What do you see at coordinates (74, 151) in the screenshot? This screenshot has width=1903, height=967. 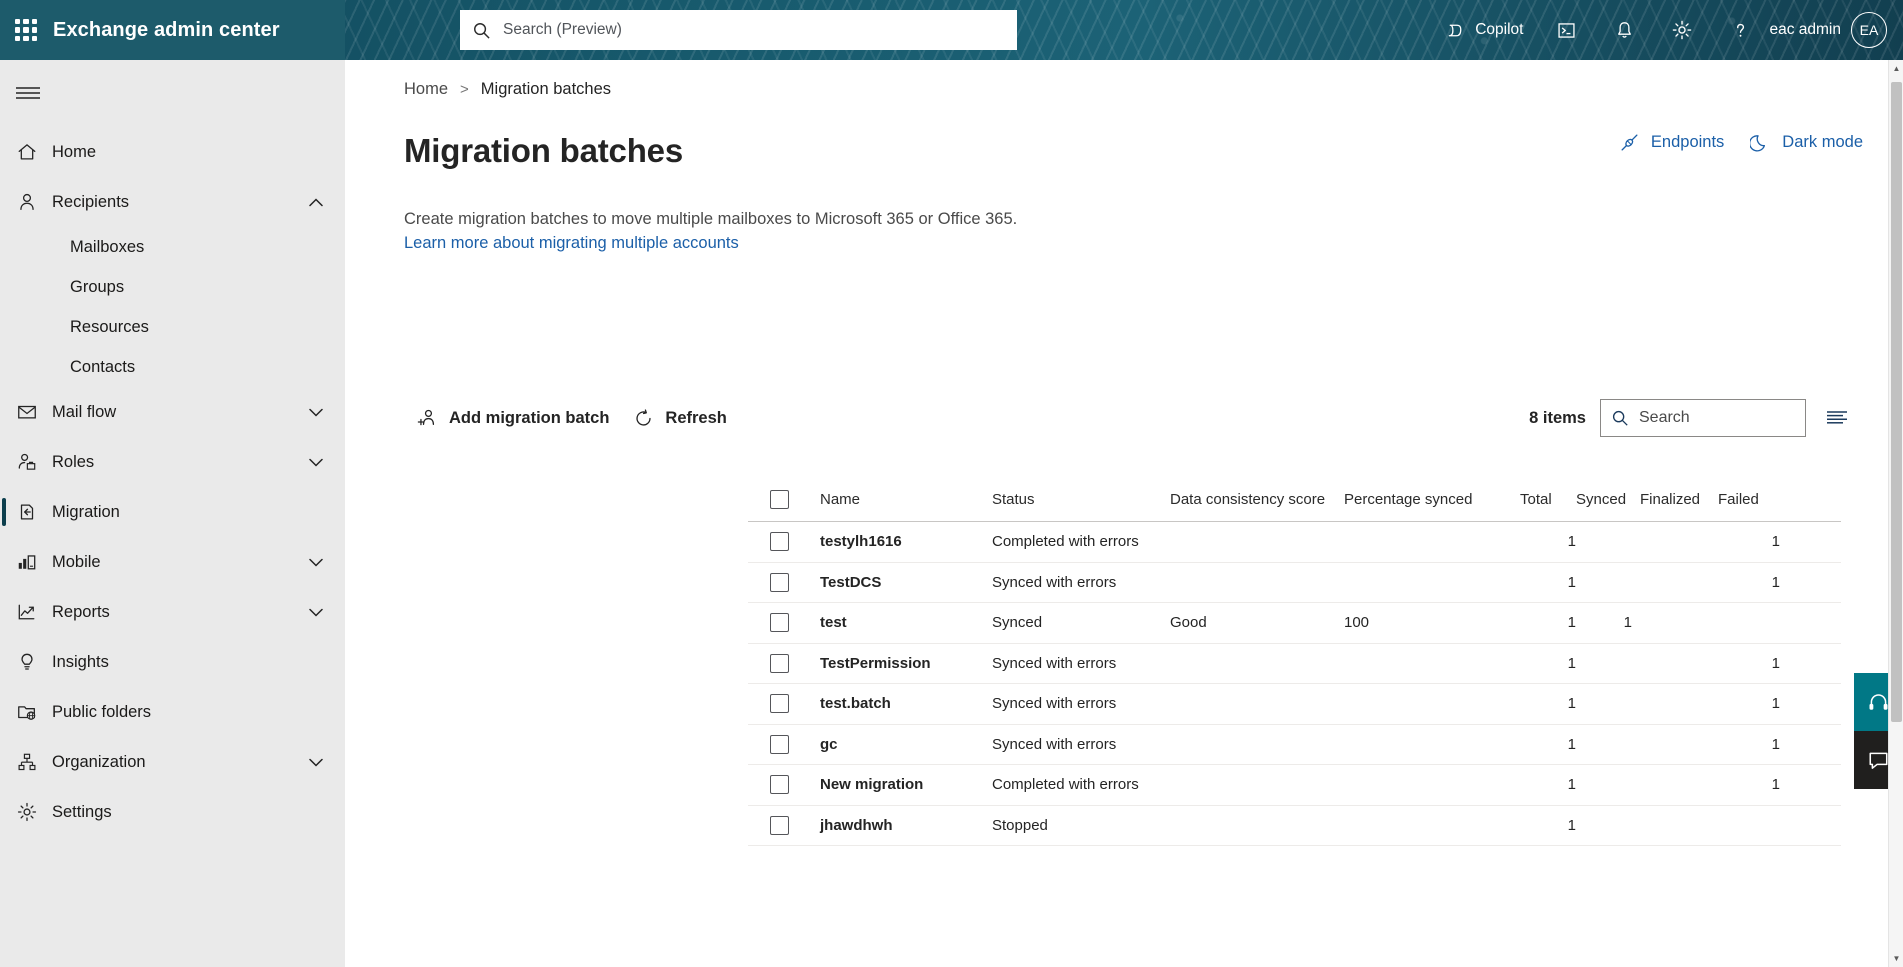 I see `sidebar-item-label: Home` at bounding box center [74, 151].